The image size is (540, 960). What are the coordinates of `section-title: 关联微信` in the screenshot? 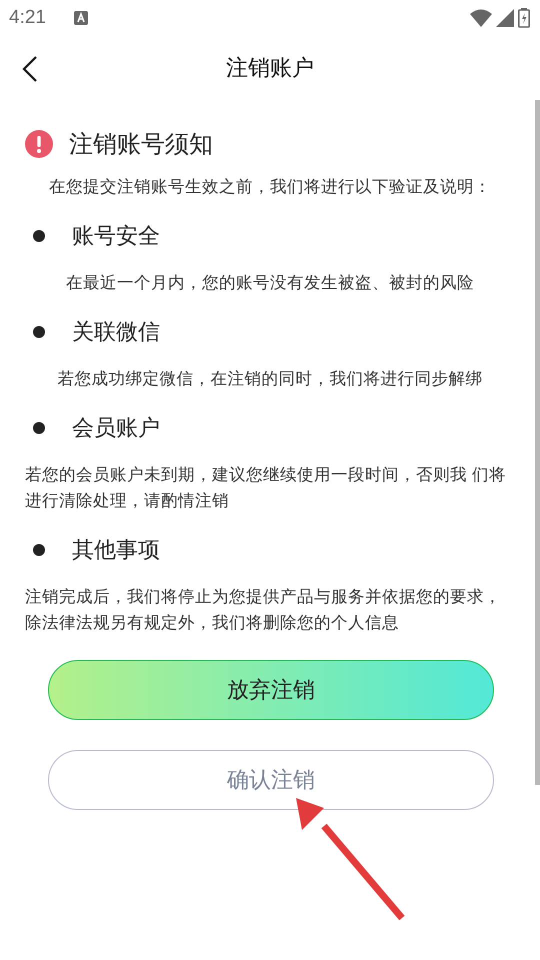 It's located at (116, 333).